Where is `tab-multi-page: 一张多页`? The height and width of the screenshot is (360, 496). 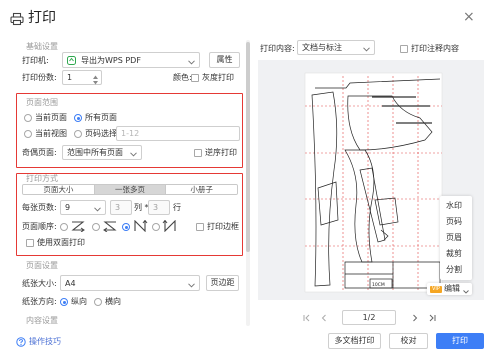 tab-multi-page: 一张多页 is located at coordinates (129, 189).